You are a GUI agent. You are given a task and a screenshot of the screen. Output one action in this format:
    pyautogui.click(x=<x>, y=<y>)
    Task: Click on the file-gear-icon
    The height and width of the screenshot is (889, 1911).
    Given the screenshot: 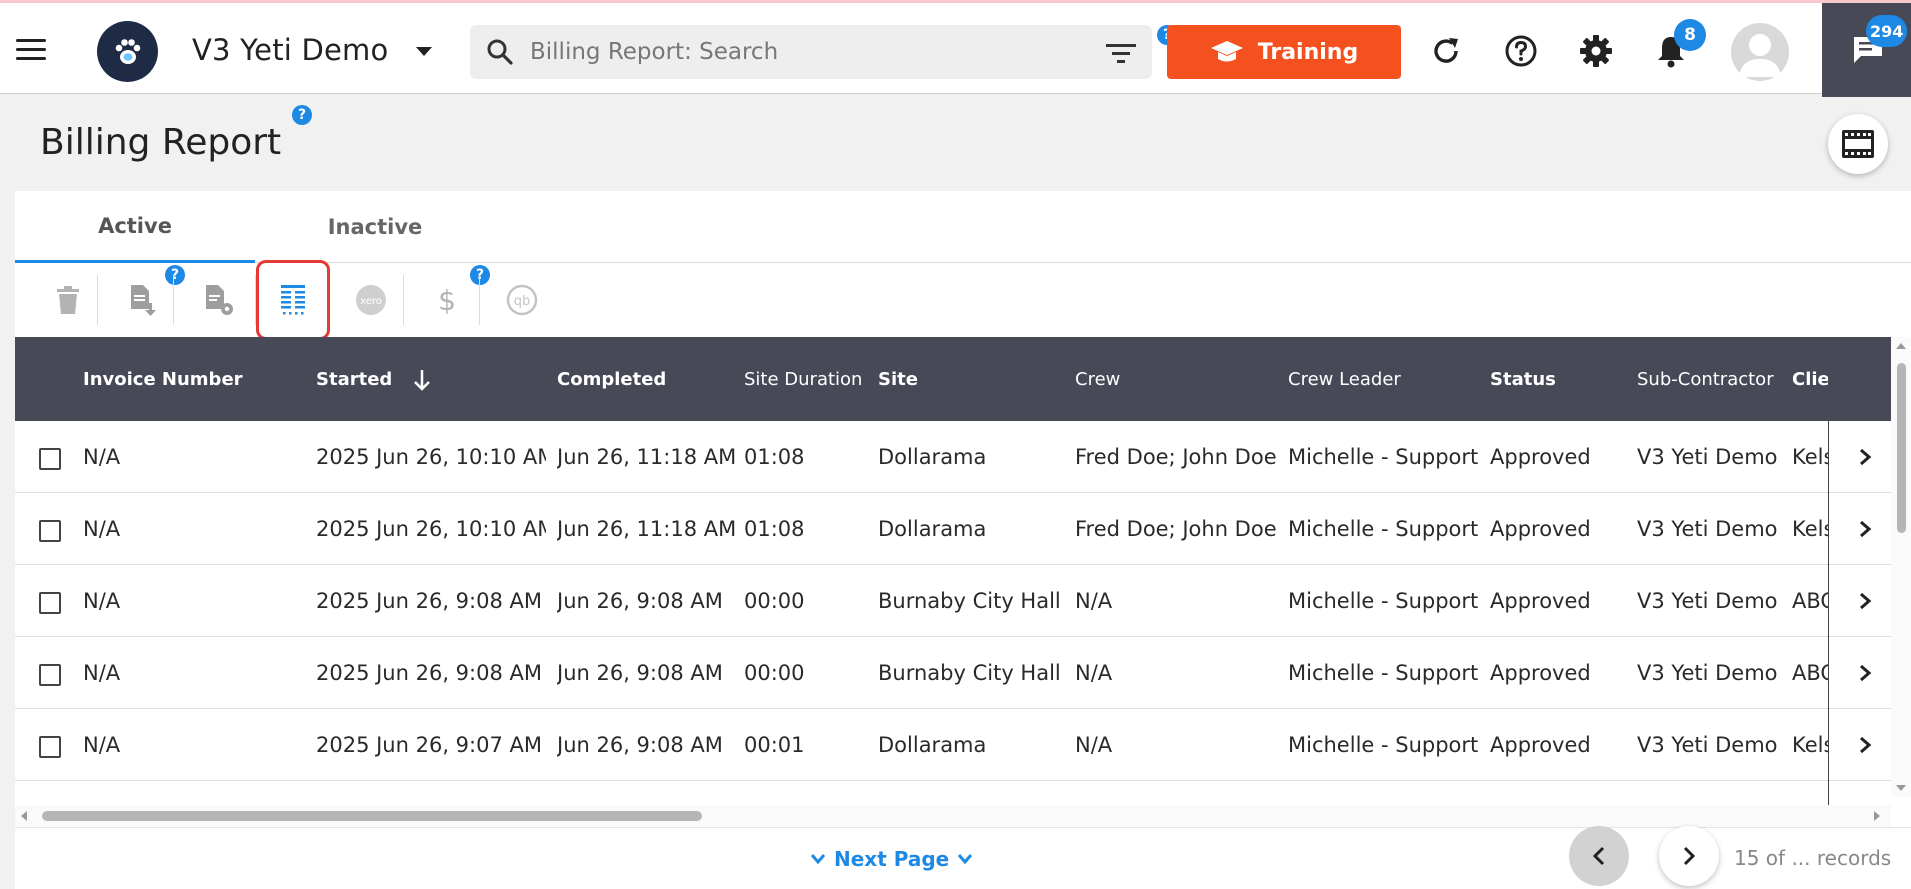 What is the action you would take?
    pyautogui.click(x=219, y=300)
    